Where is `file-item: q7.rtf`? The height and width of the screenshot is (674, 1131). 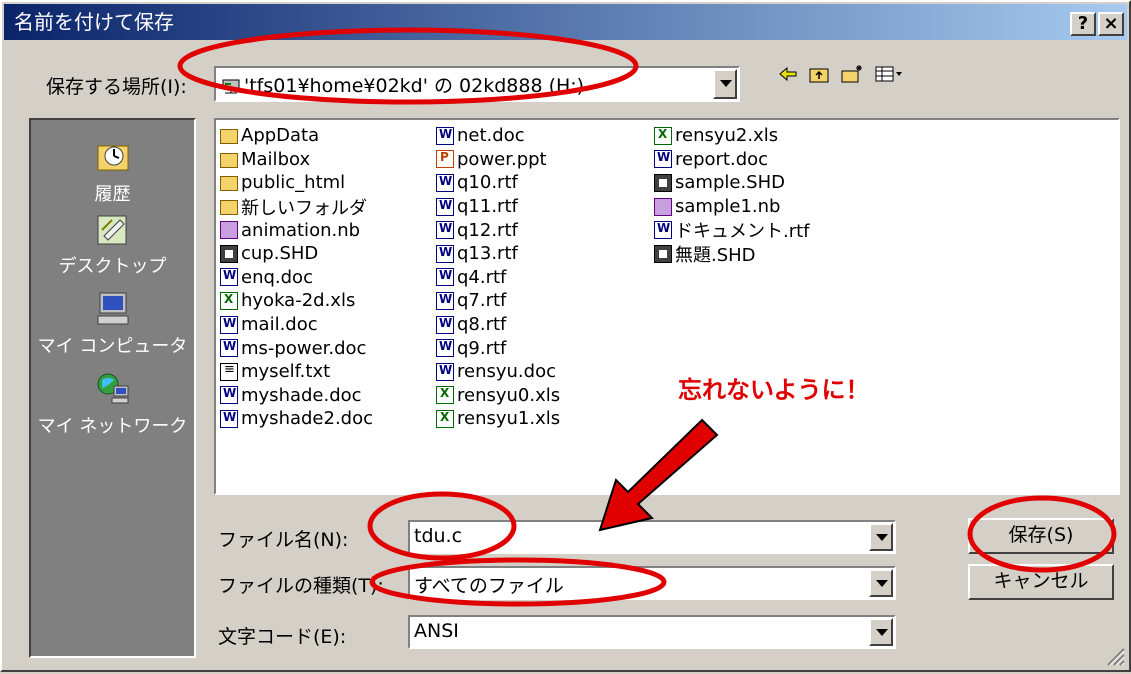
file-item: q7.rtf is located at coordinates (498, 301).